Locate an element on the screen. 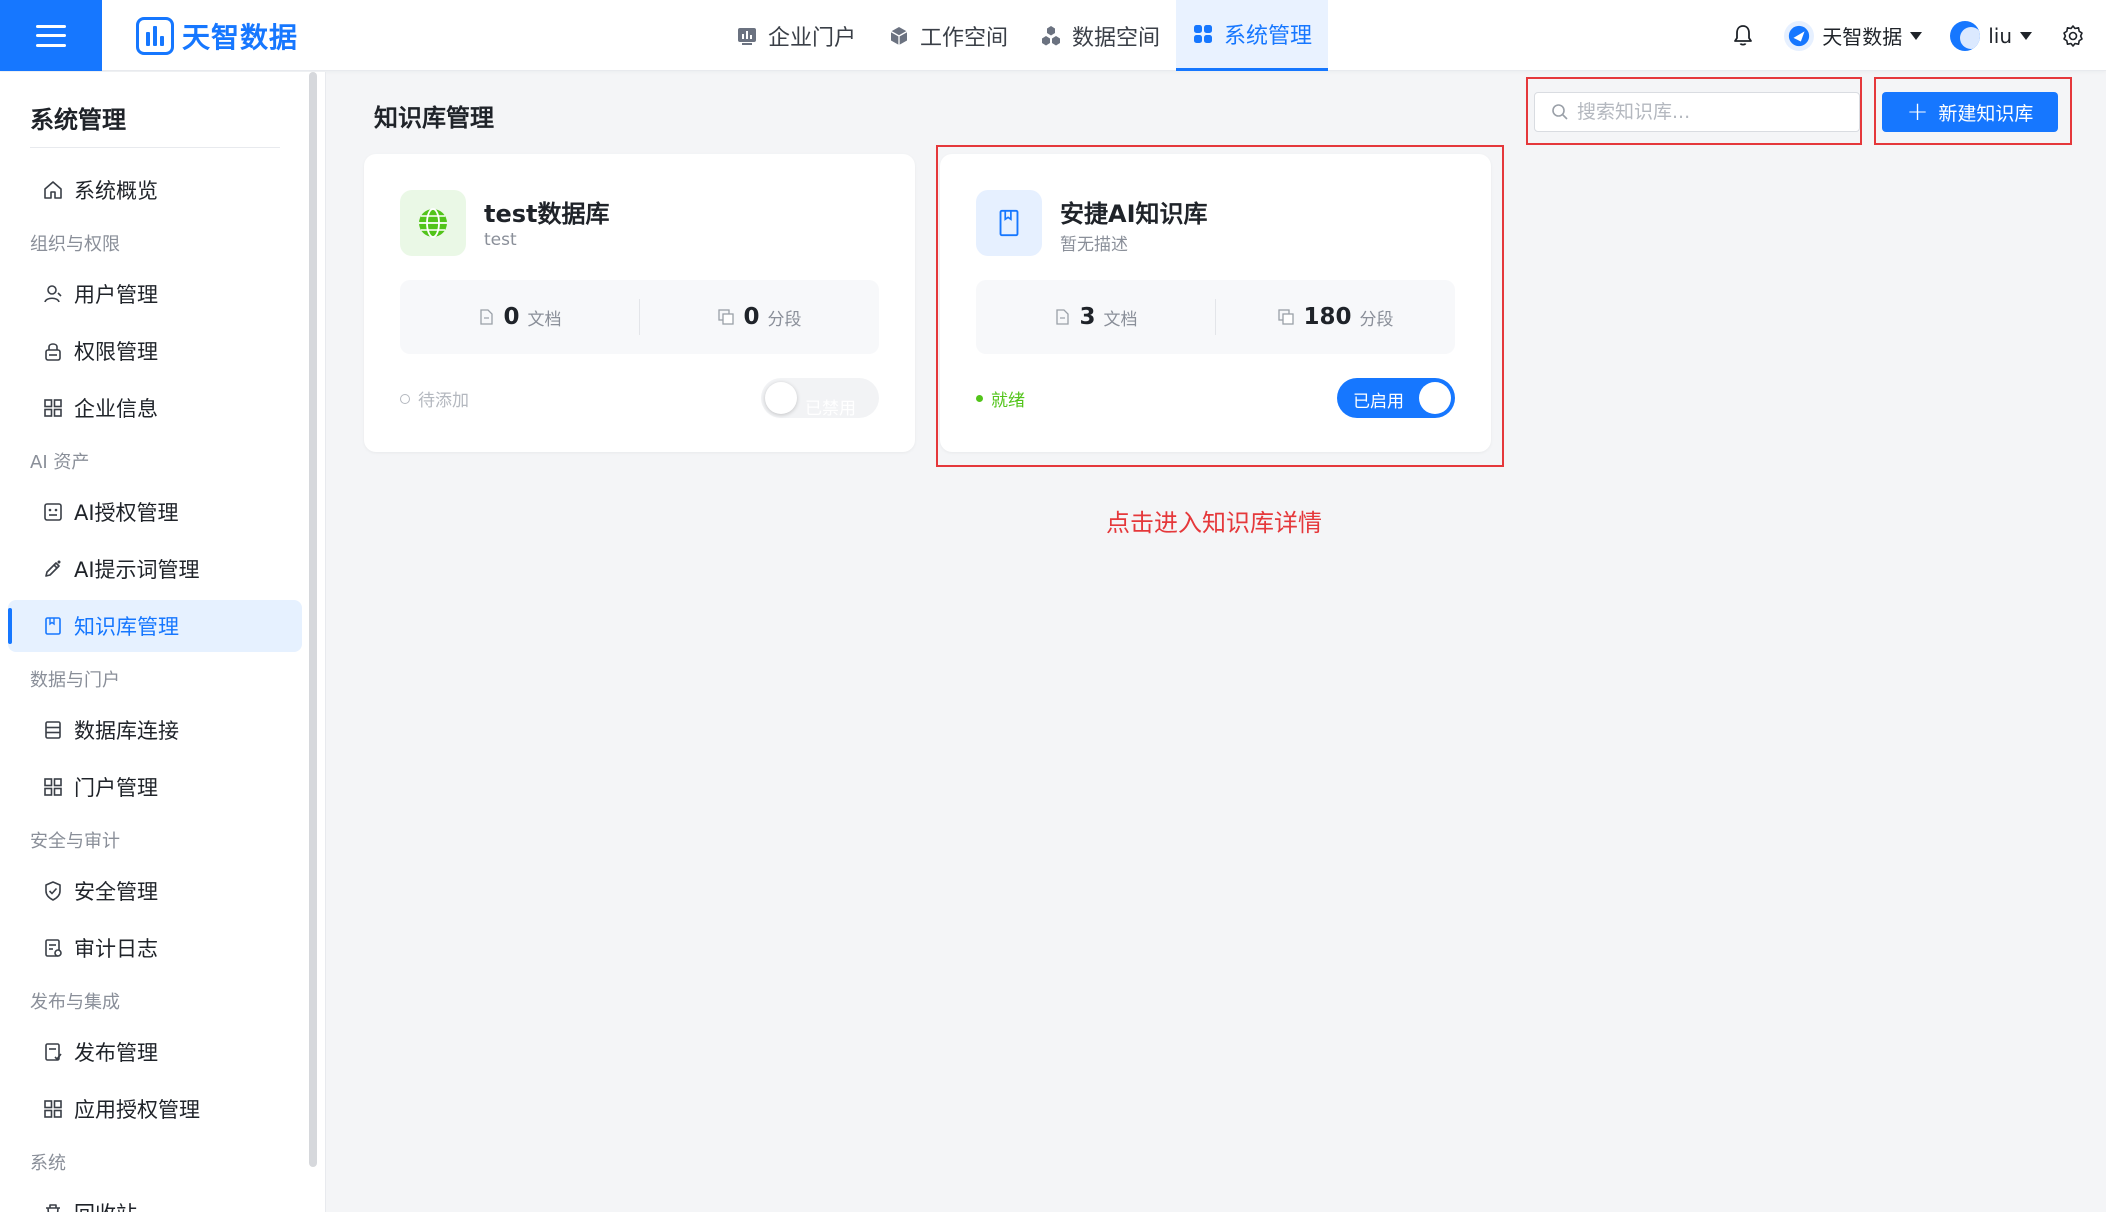 The image size is (2106, 1212). sidebar-item-audit-log: 审计日志 is located at coordinates (155, 948).